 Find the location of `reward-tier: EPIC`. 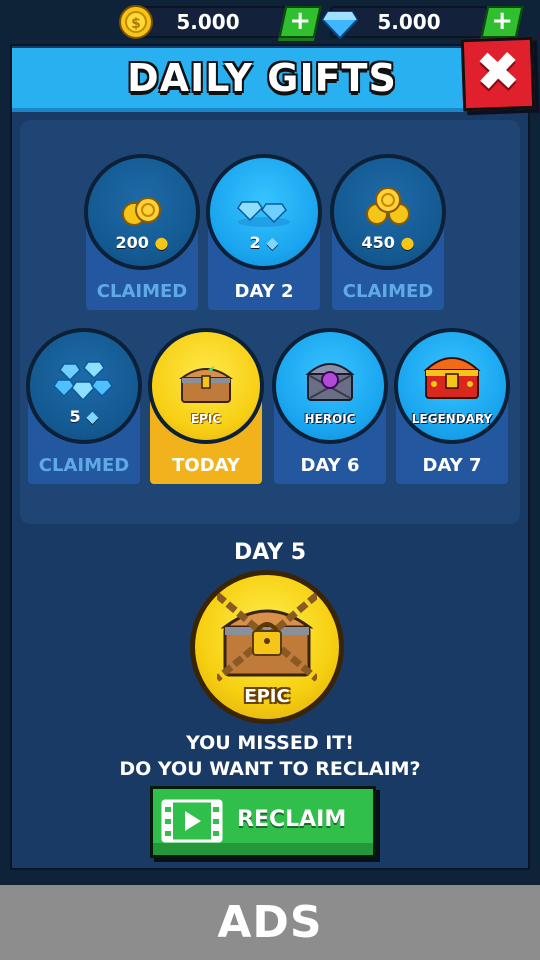

reward-tier: EPIC is located at coordinates (206, 419).